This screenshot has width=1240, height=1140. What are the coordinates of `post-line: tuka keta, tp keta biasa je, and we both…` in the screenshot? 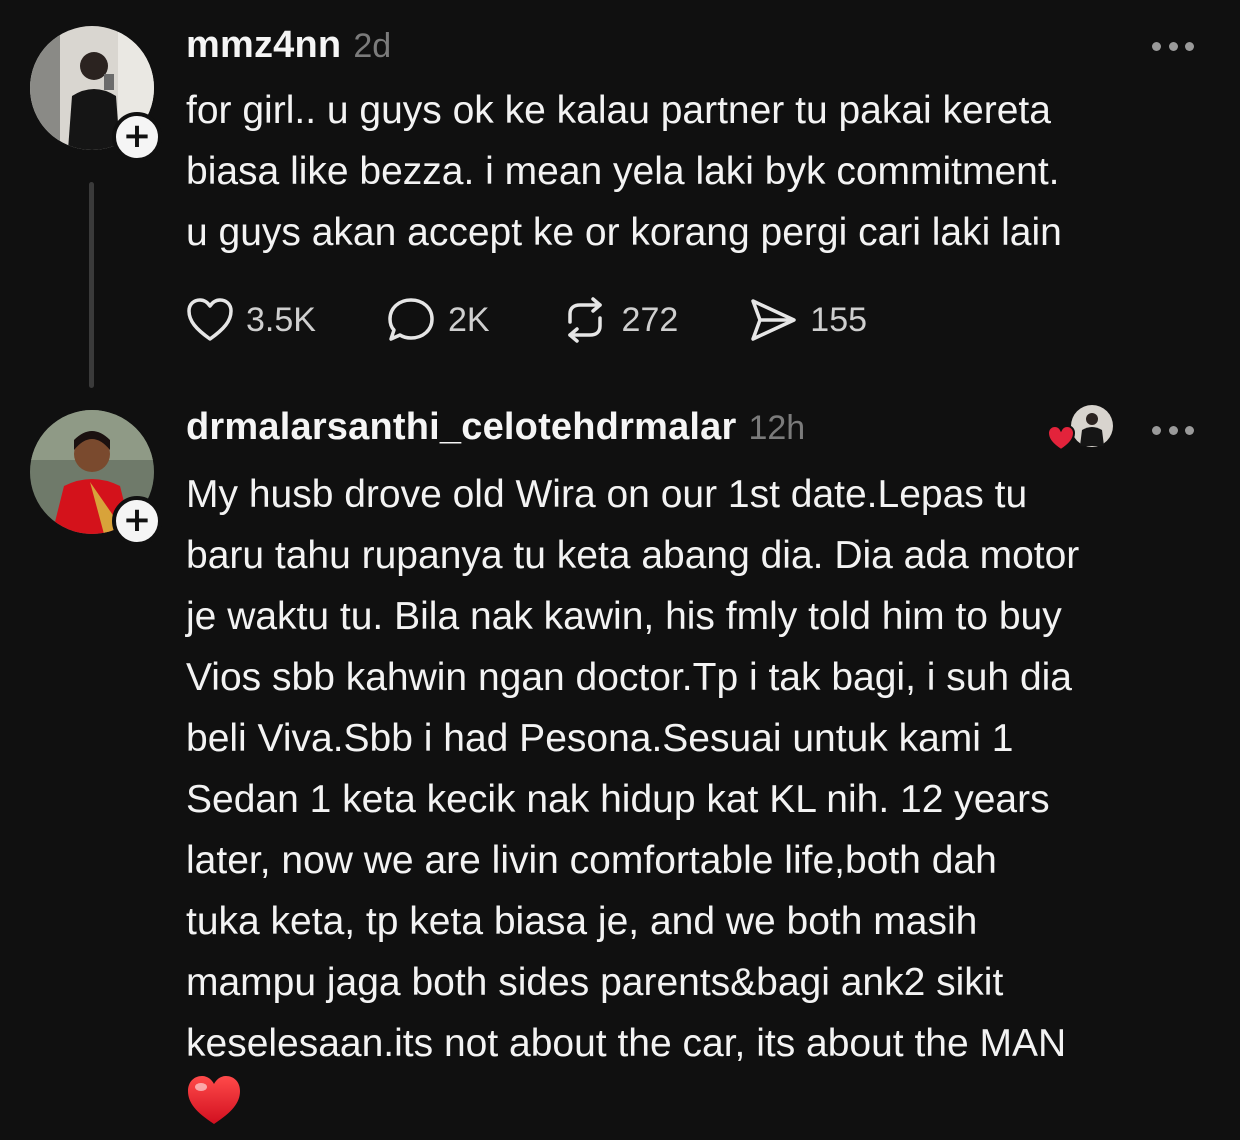 It's located at (582, 921).